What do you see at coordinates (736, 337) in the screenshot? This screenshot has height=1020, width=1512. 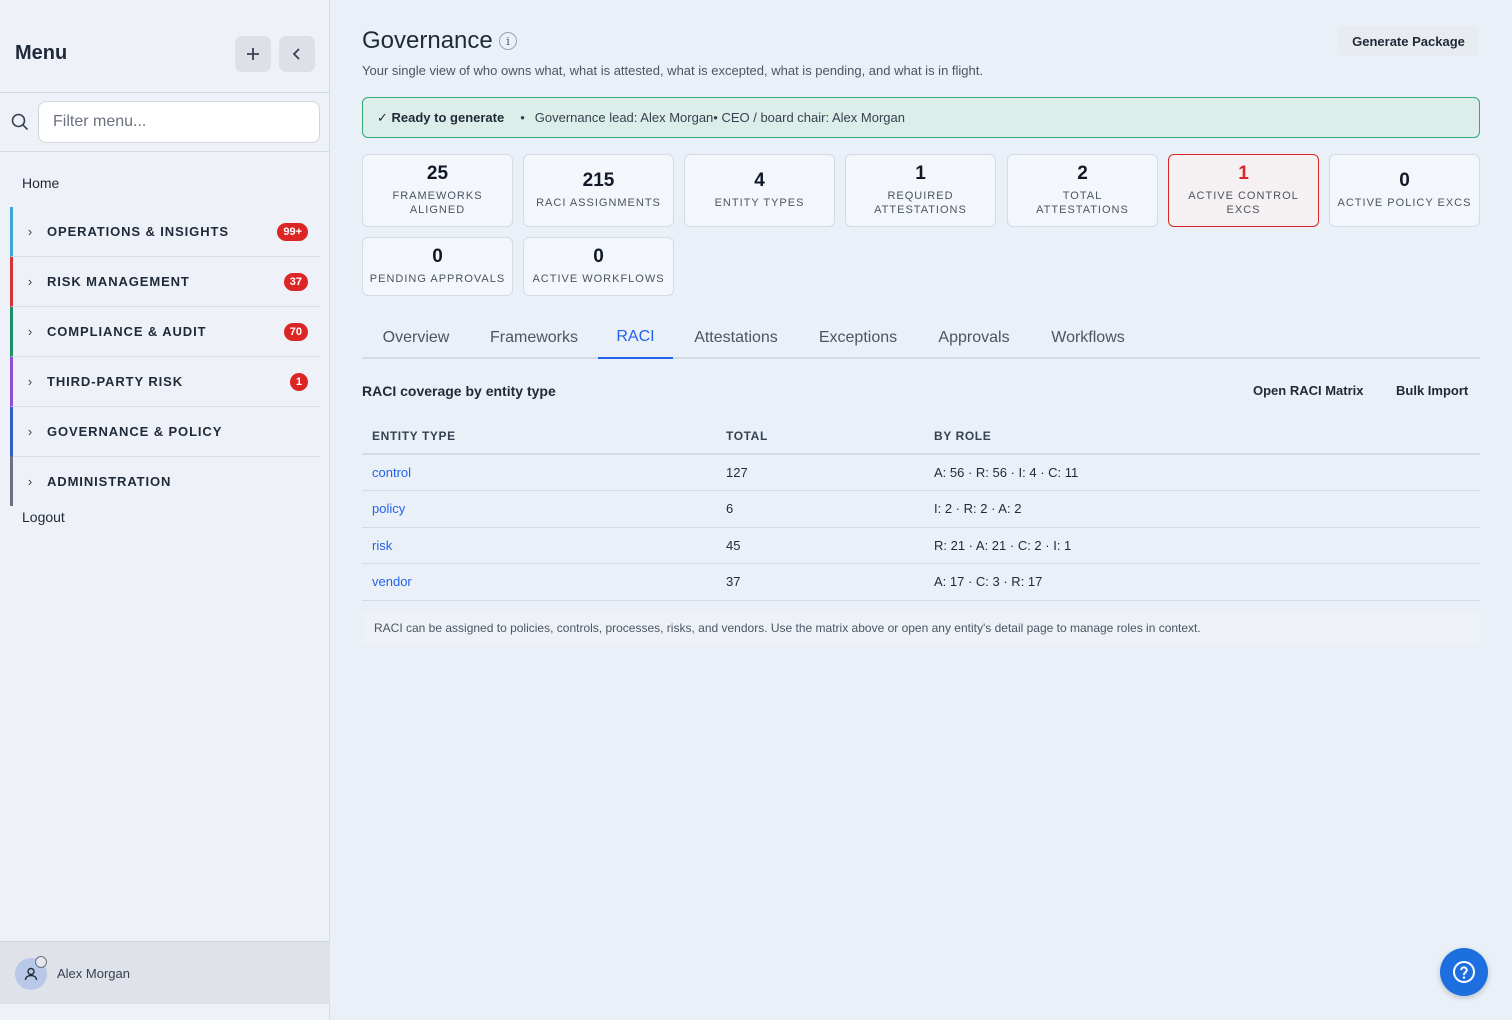 I see `tab-attestations: Attestations` at bounding box center [736, 337].